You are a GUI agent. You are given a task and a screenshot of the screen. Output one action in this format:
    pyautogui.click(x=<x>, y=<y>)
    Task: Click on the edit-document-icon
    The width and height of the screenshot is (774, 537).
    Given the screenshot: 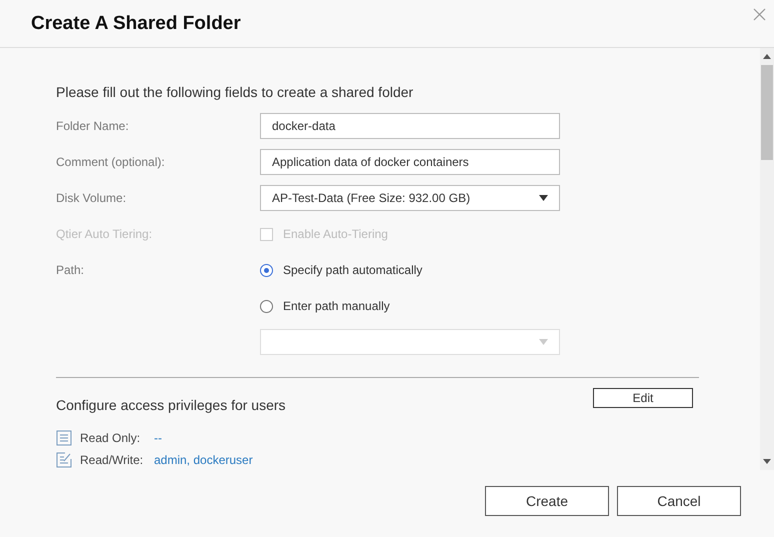 What is the action you would take?
    pyautogui.click(x=64, y=460)
    